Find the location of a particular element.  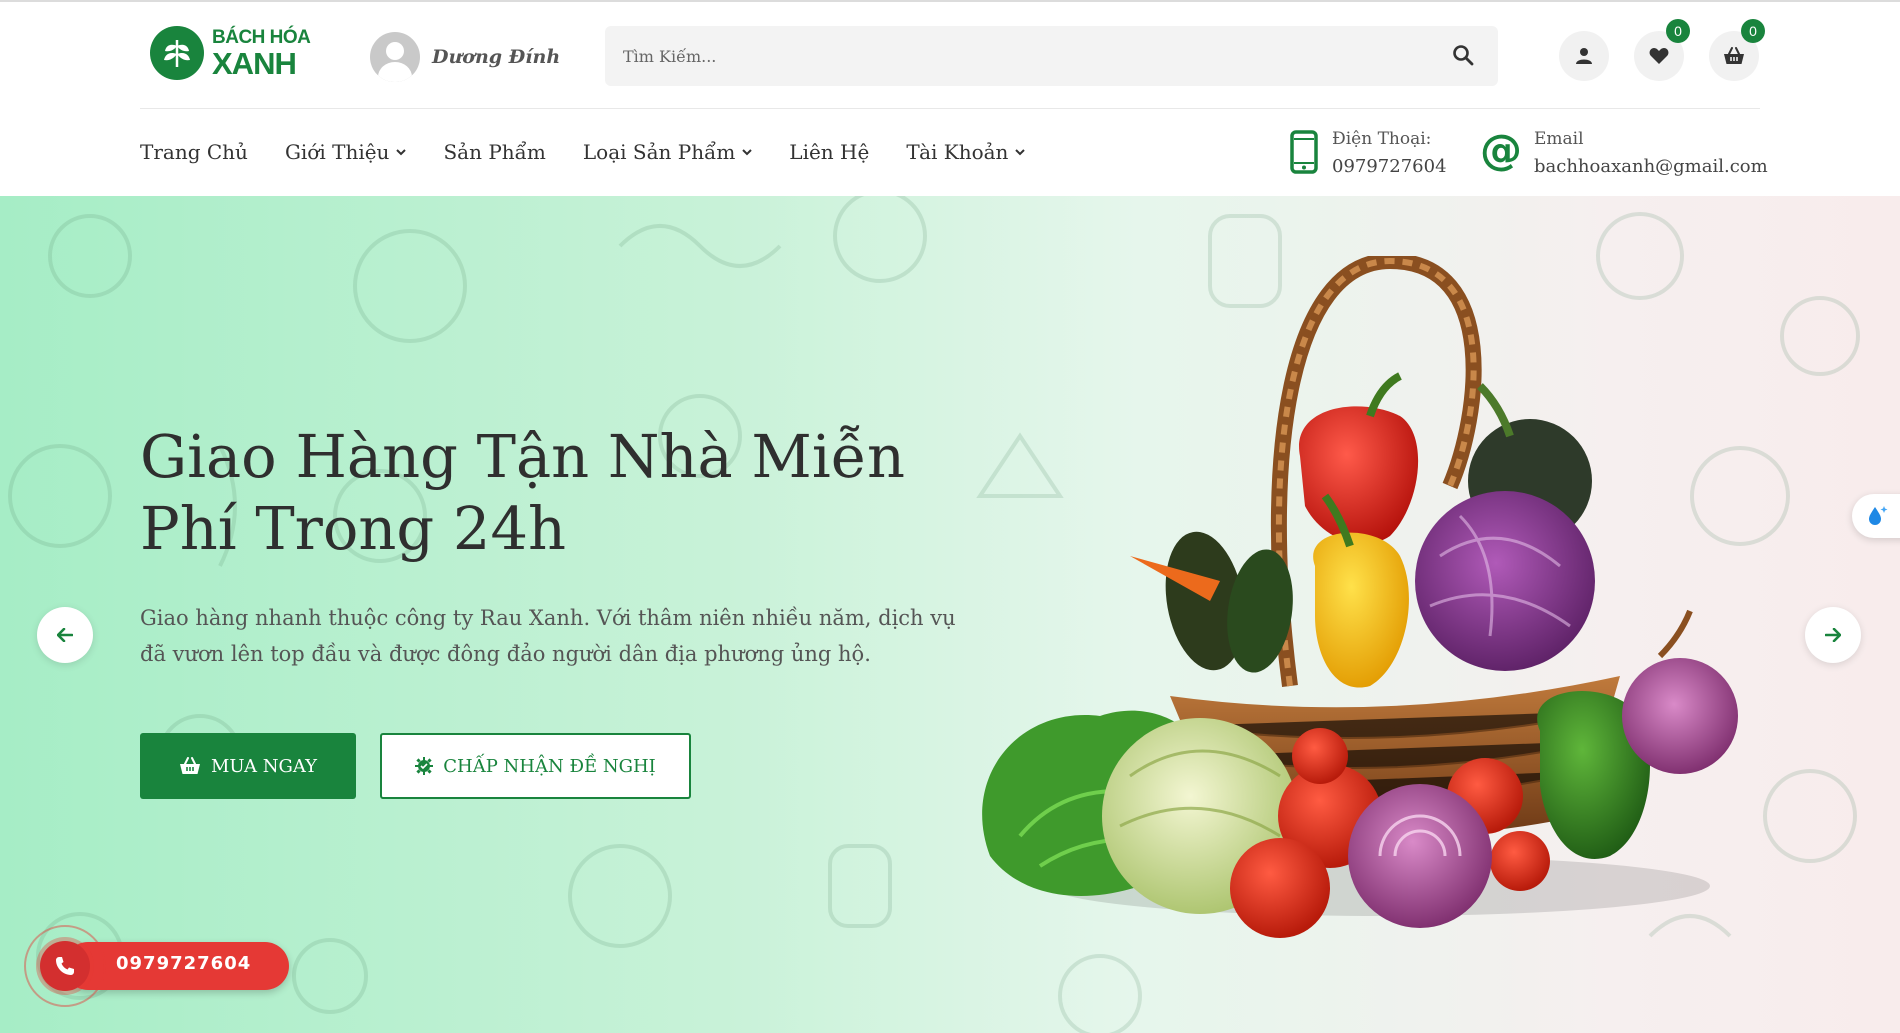

nav-item-label: Tài Khoản is located at coordinates (957, 152).